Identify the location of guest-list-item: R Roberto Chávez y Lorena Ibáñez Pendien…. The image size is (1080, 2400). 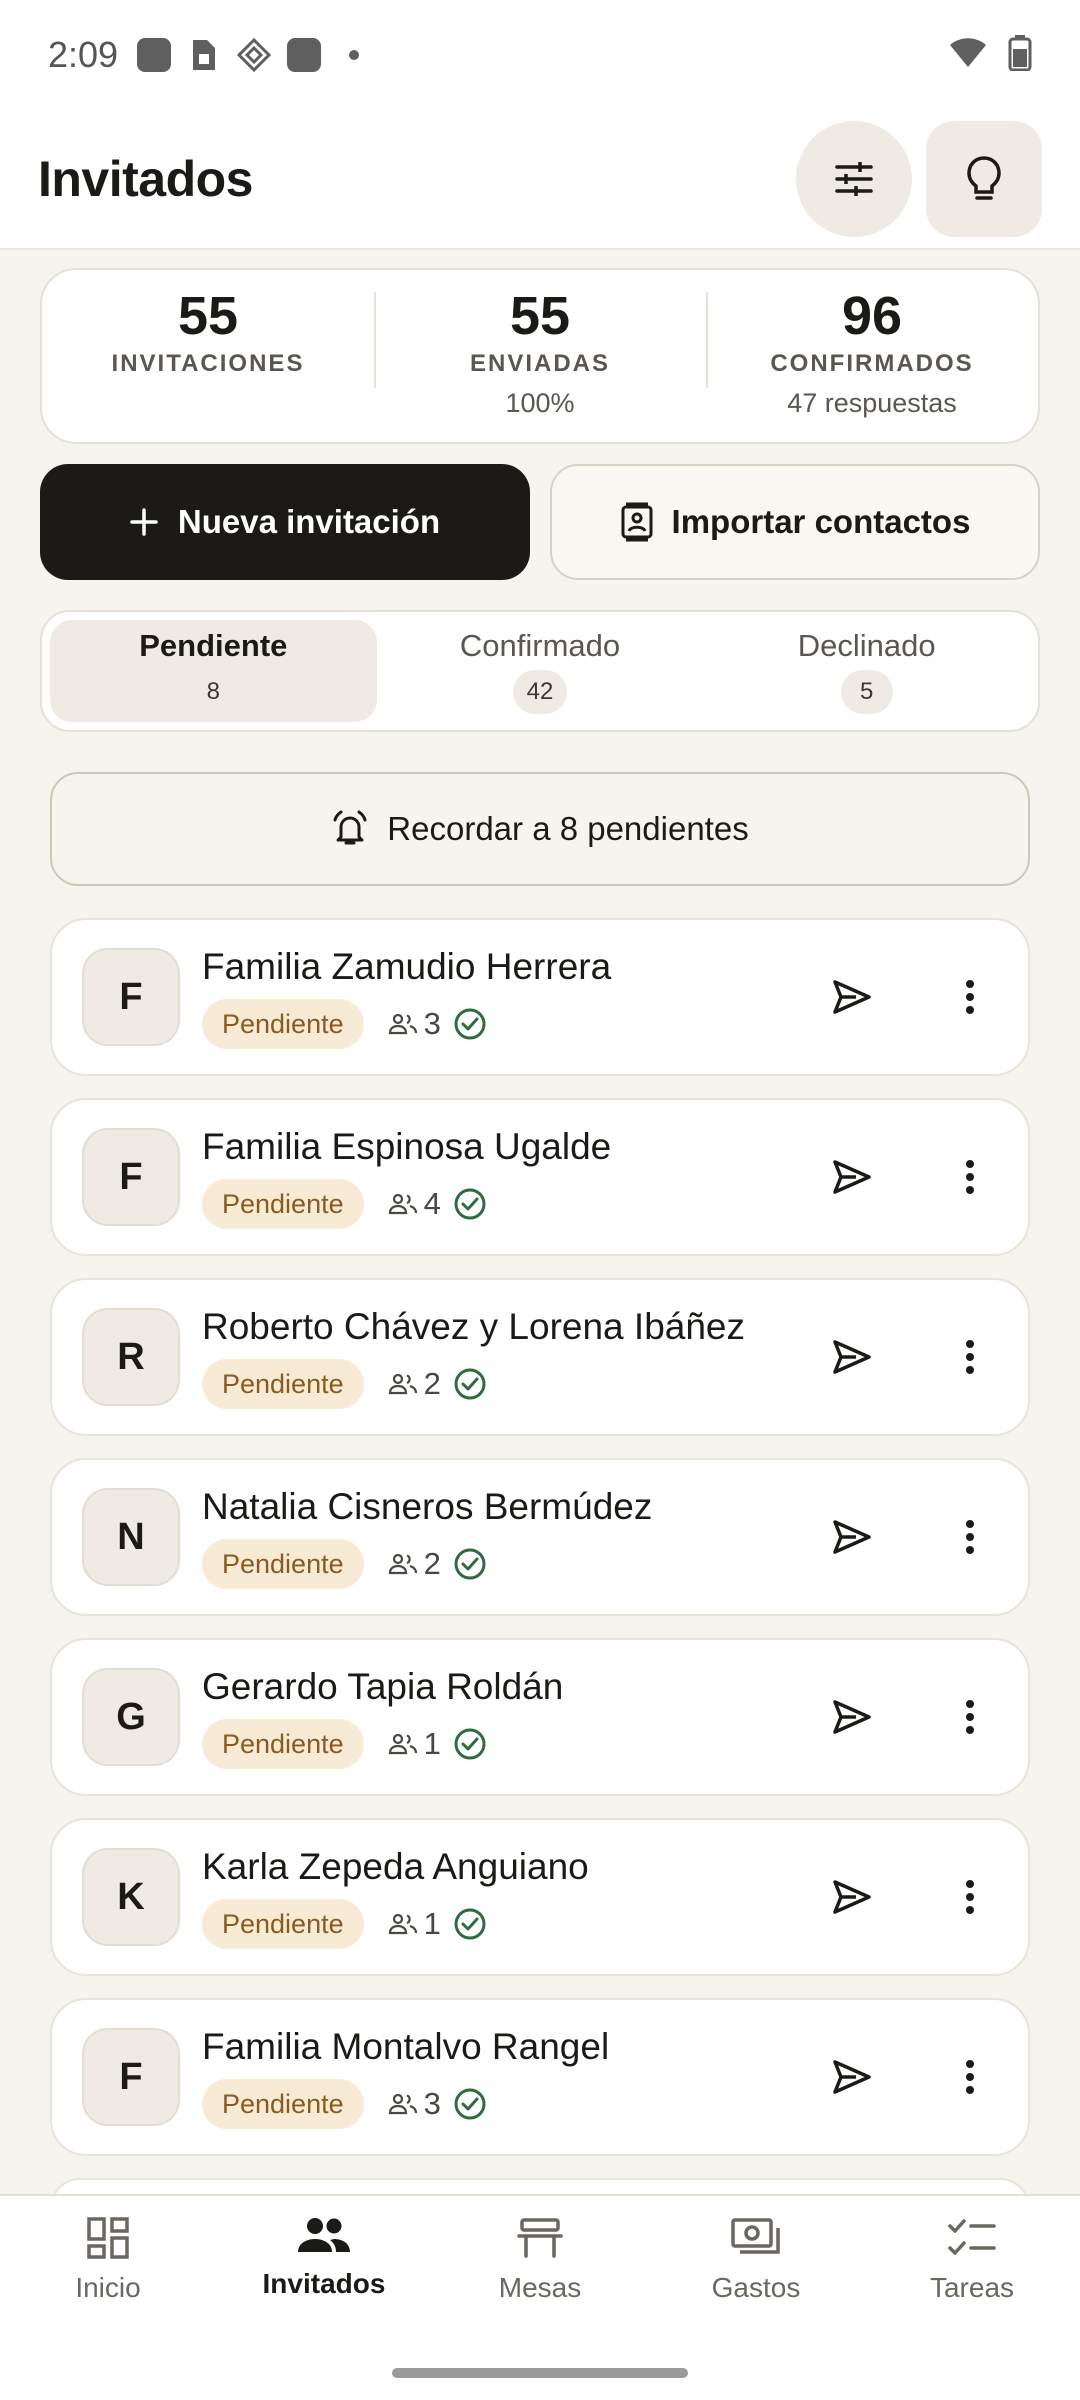
(540, 1357).